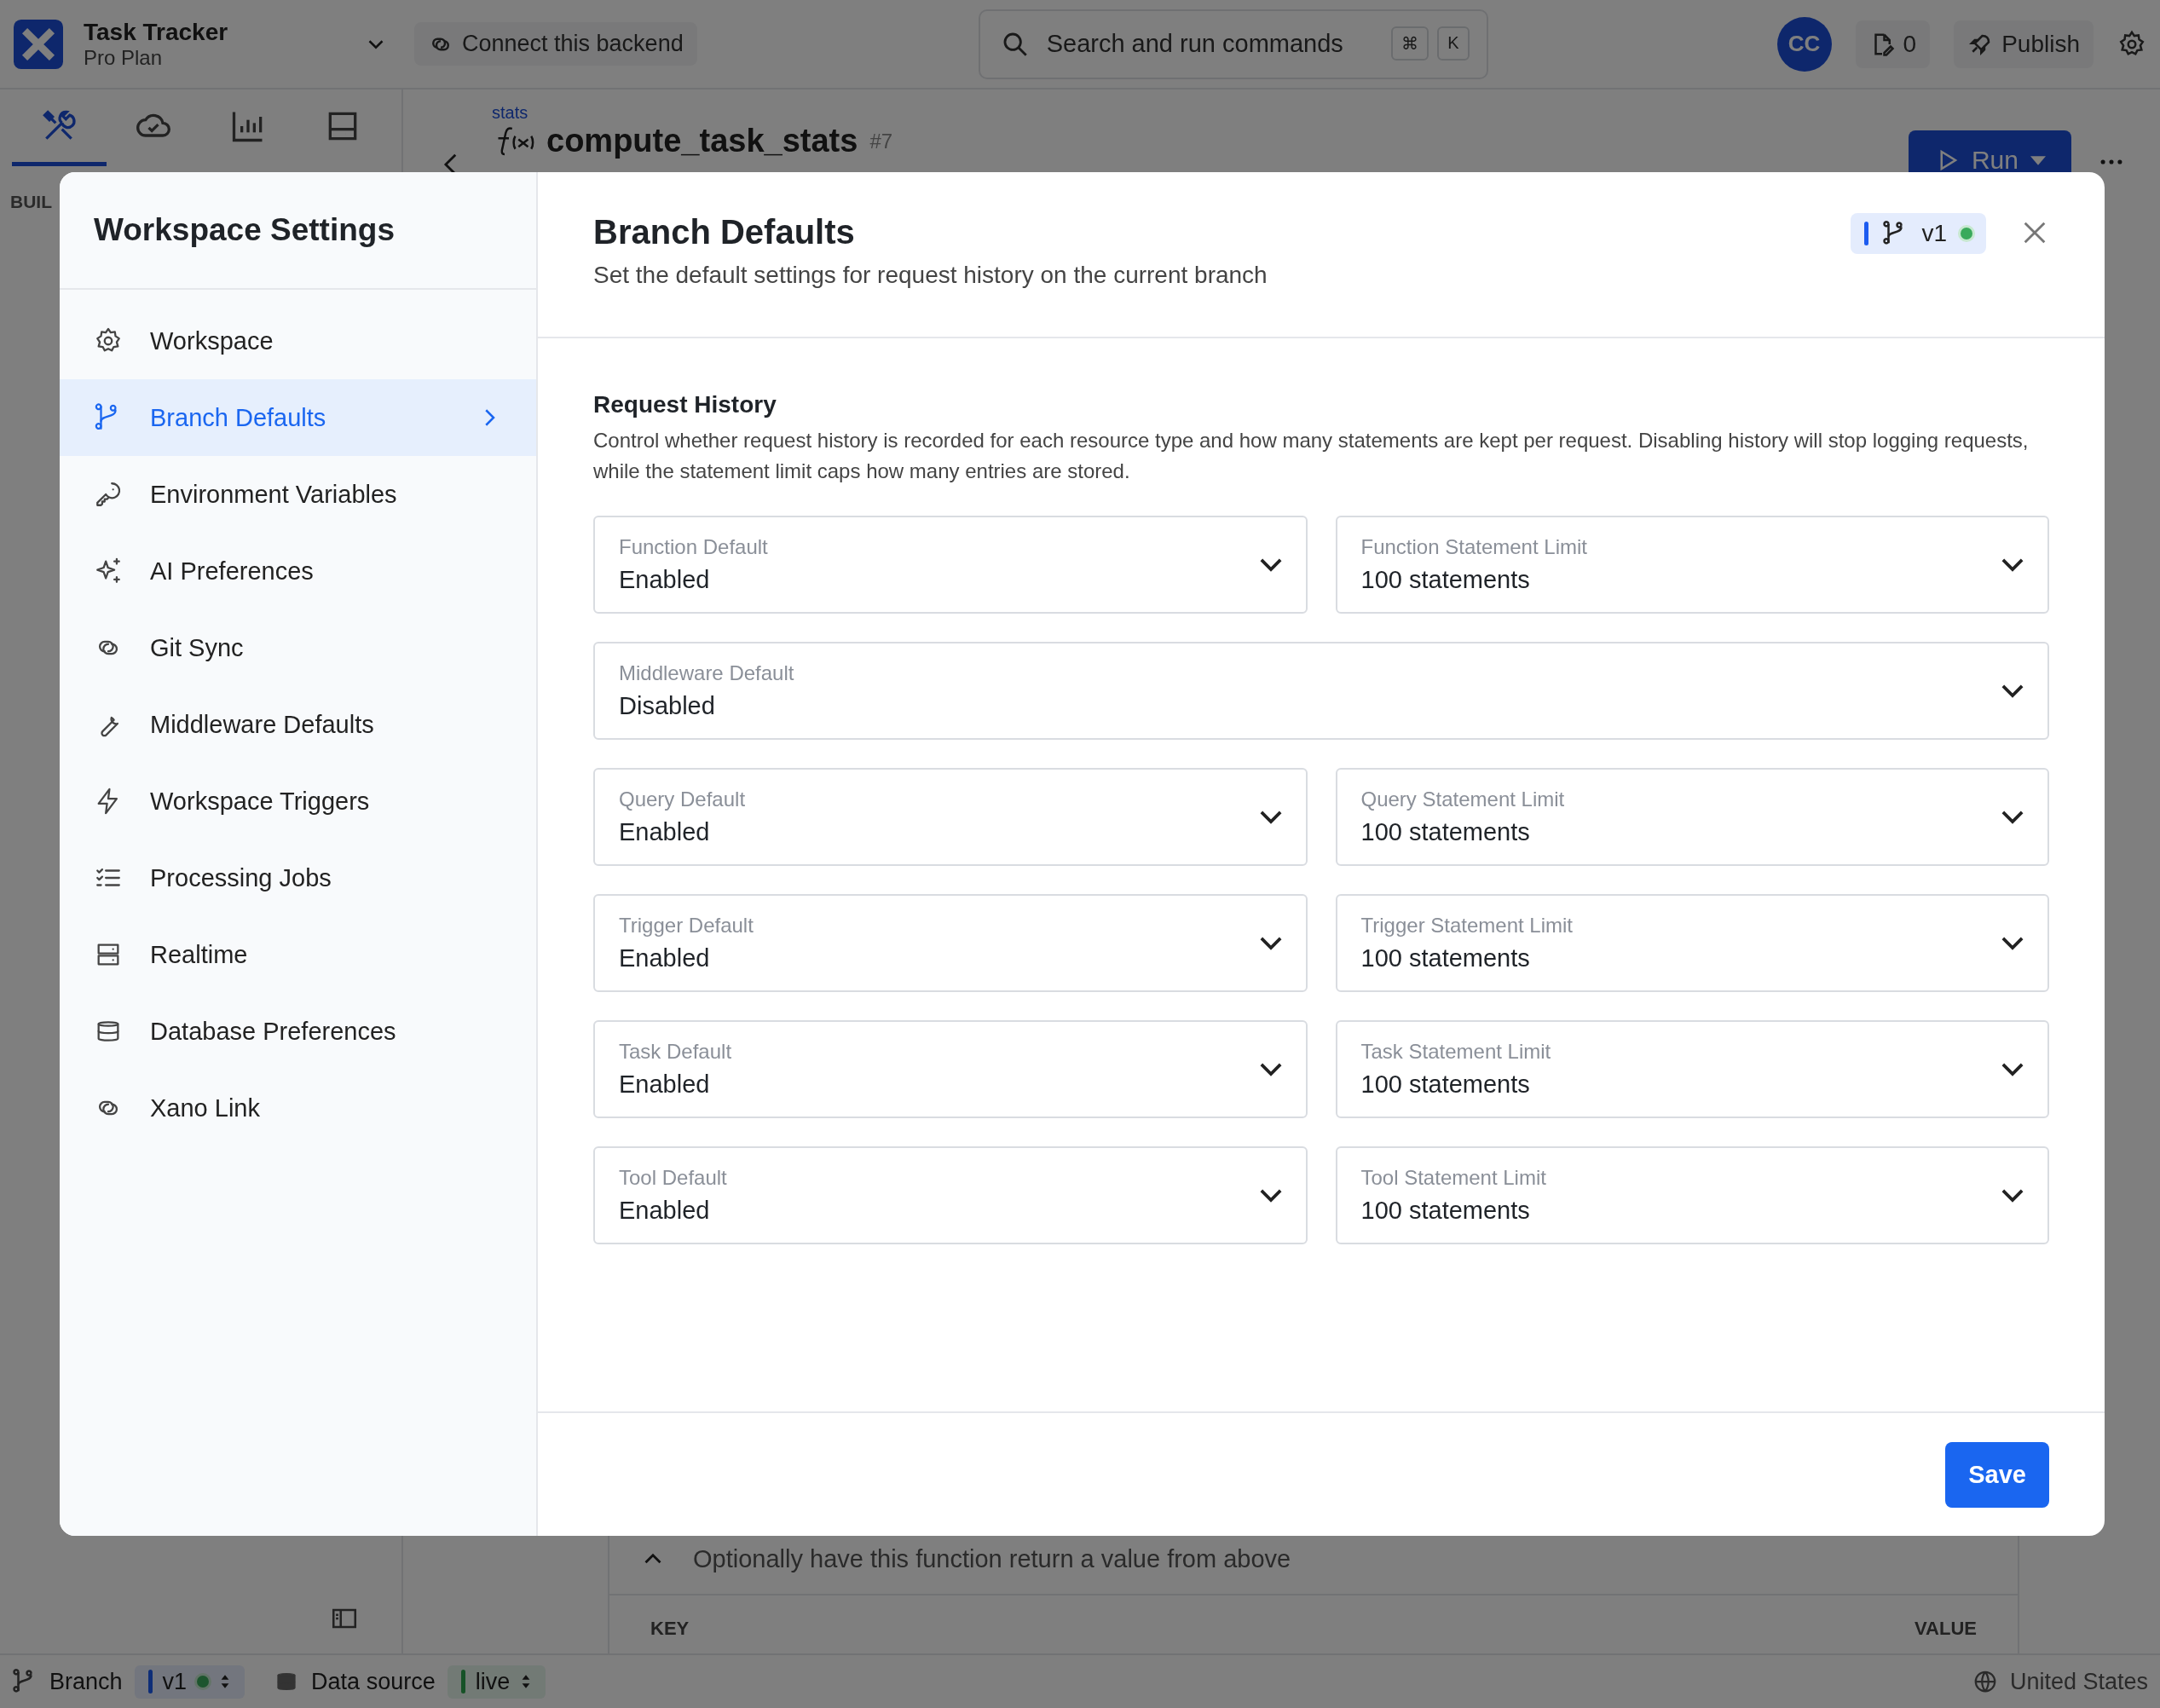  What do you see at coordinates (2078, 1681) in the screenshot?
I see `region-label: United States` at bounding box center [2078, 1681].